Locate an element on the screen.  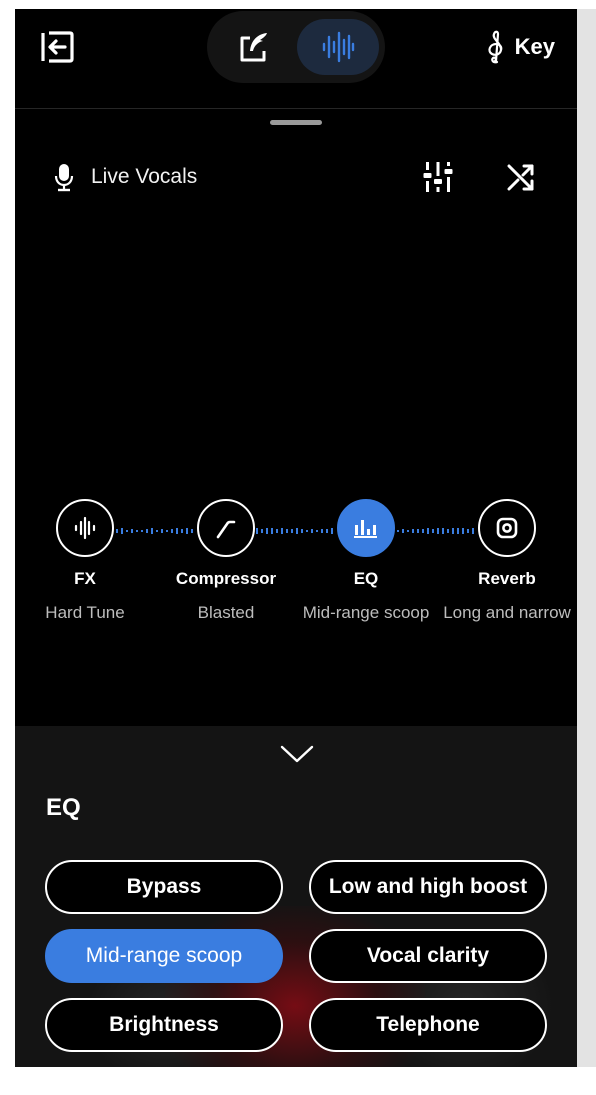
sliders-icon is located at coordinates (438, 177).